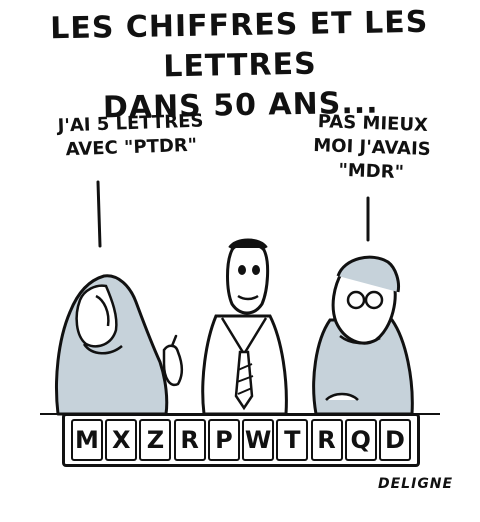 The image size is (480, 522). Describe the element at coordinates (87, 440) in the screenshot. I see `letter-tile: M` at that location.